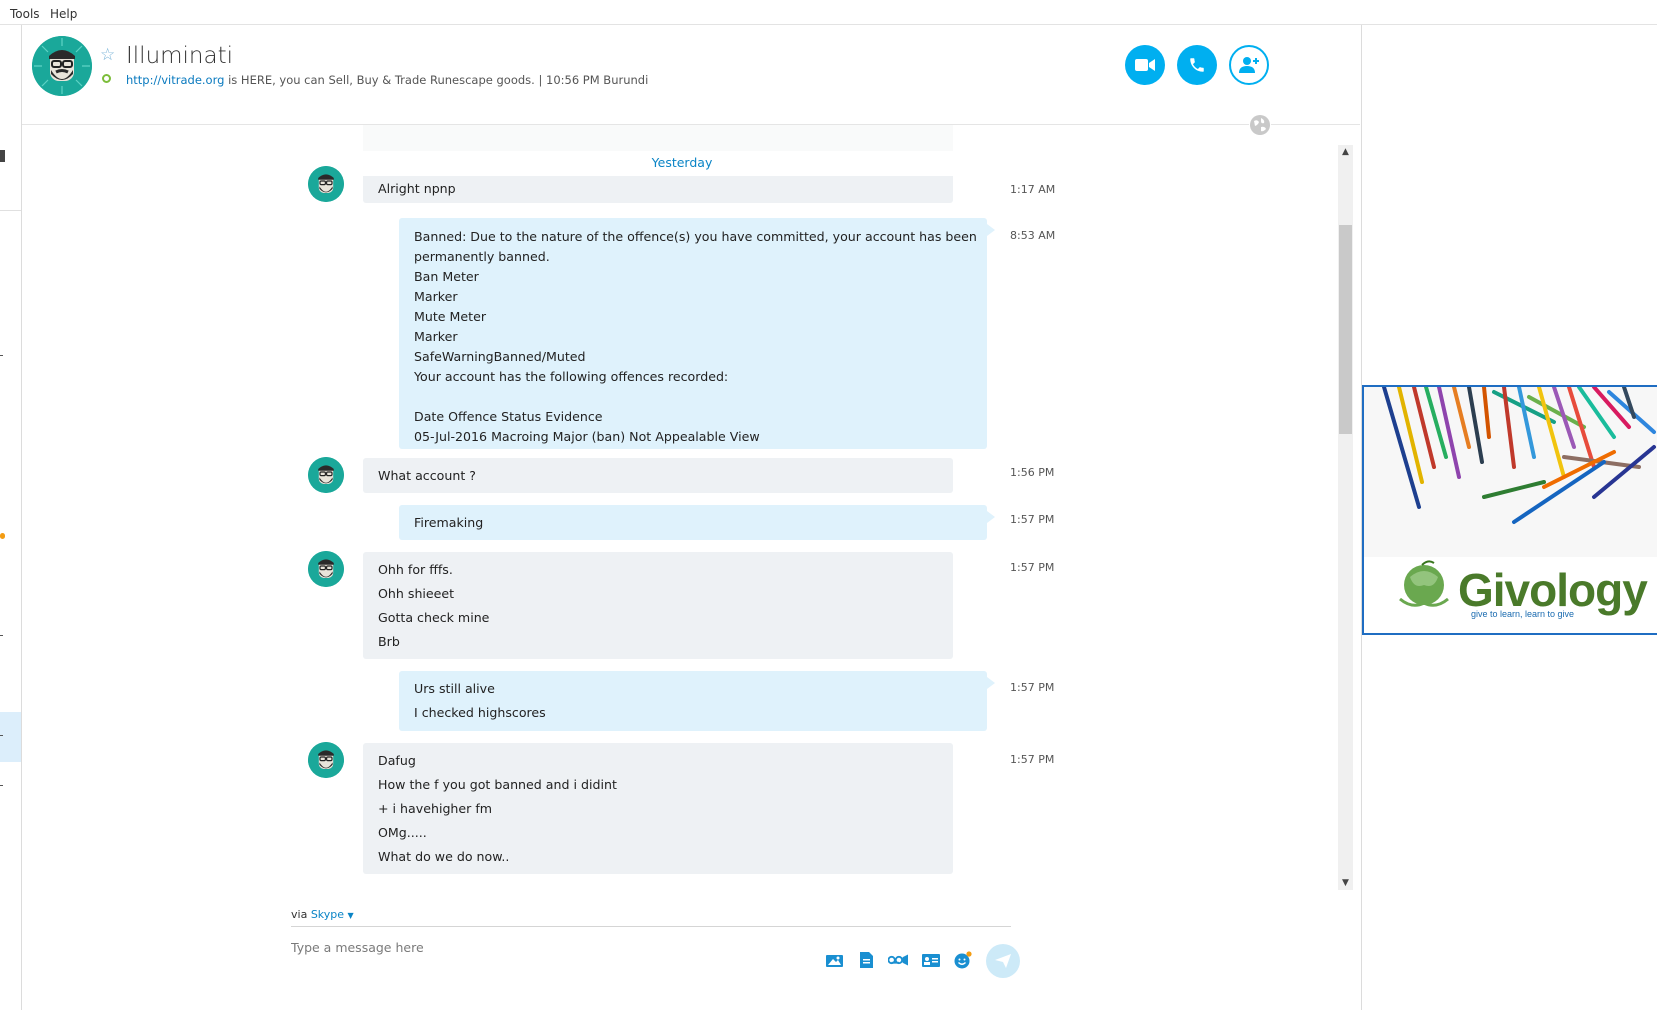 The width and height of the screenshot is (1657, 1010). I want to click on message-text: SafeWarningBanned/Muted, so click(500, 356).